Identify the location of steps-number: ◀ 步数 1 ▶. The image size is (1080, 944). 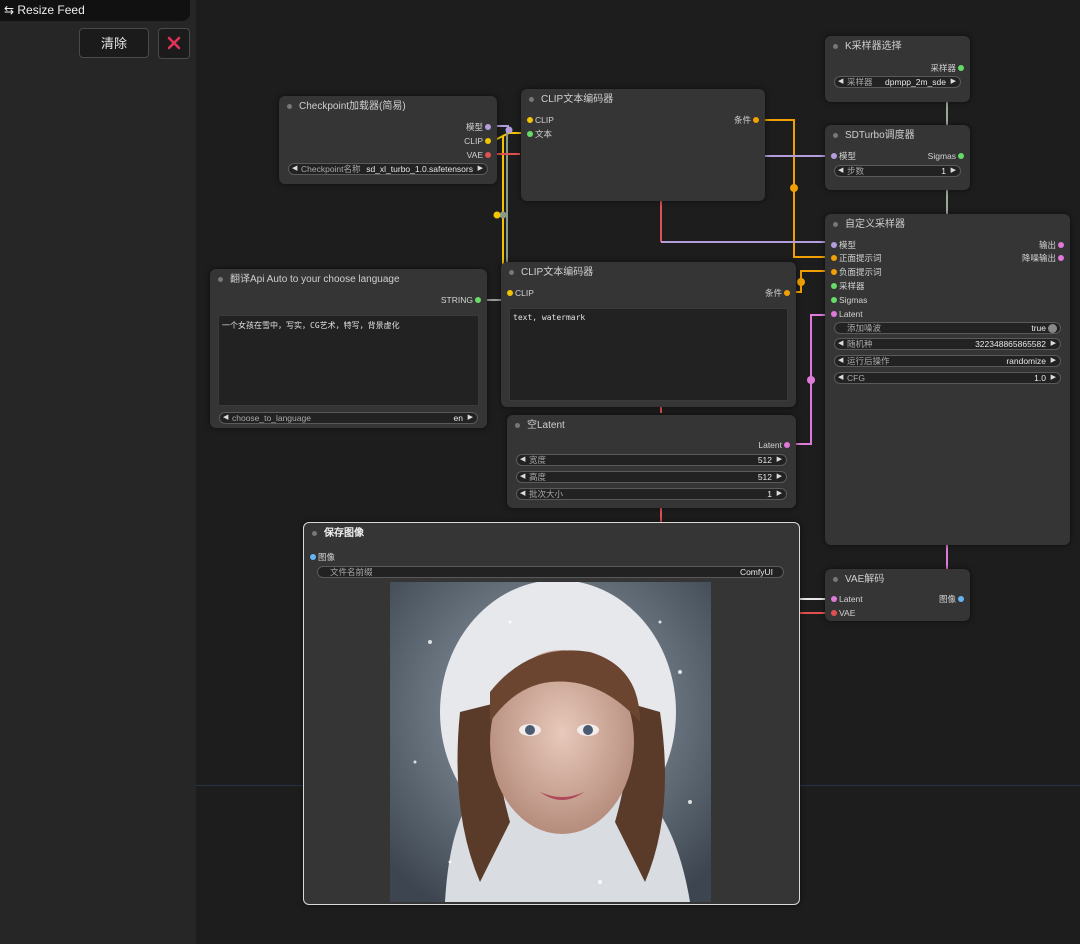
(897, 171).